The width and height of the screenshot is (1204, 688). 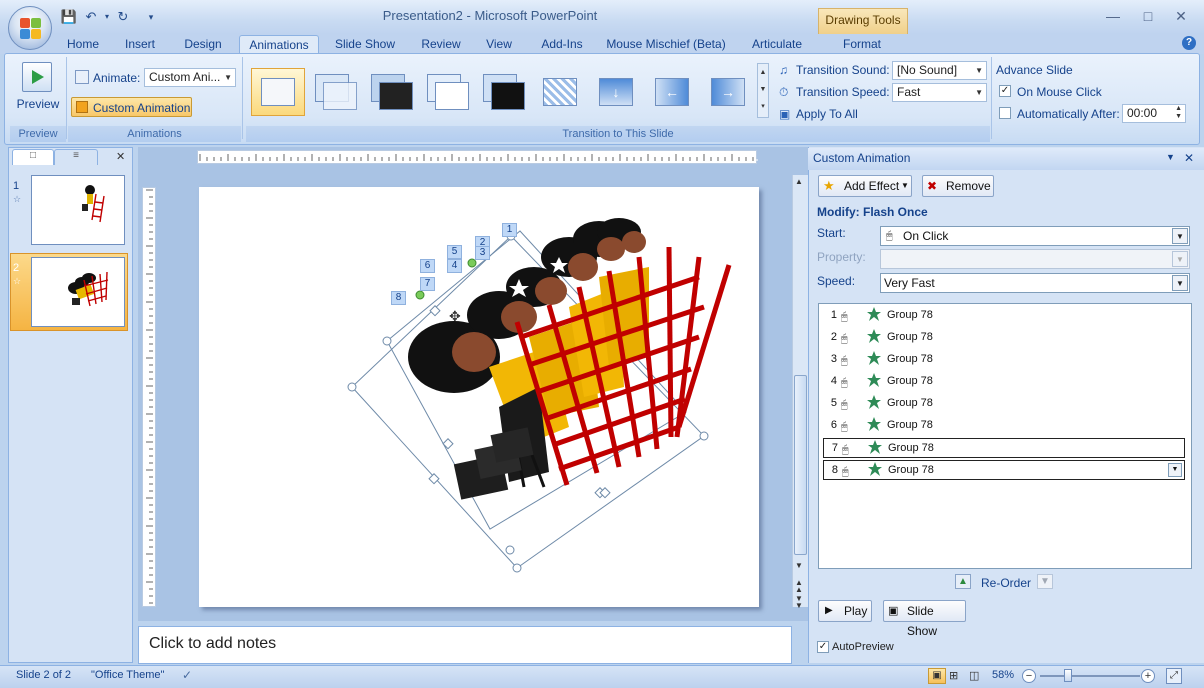 What do you see at coordinates (365, 44) in the screenshot?
I see `tab-slide-show: Slide Show` at bounding box center [365, 44].